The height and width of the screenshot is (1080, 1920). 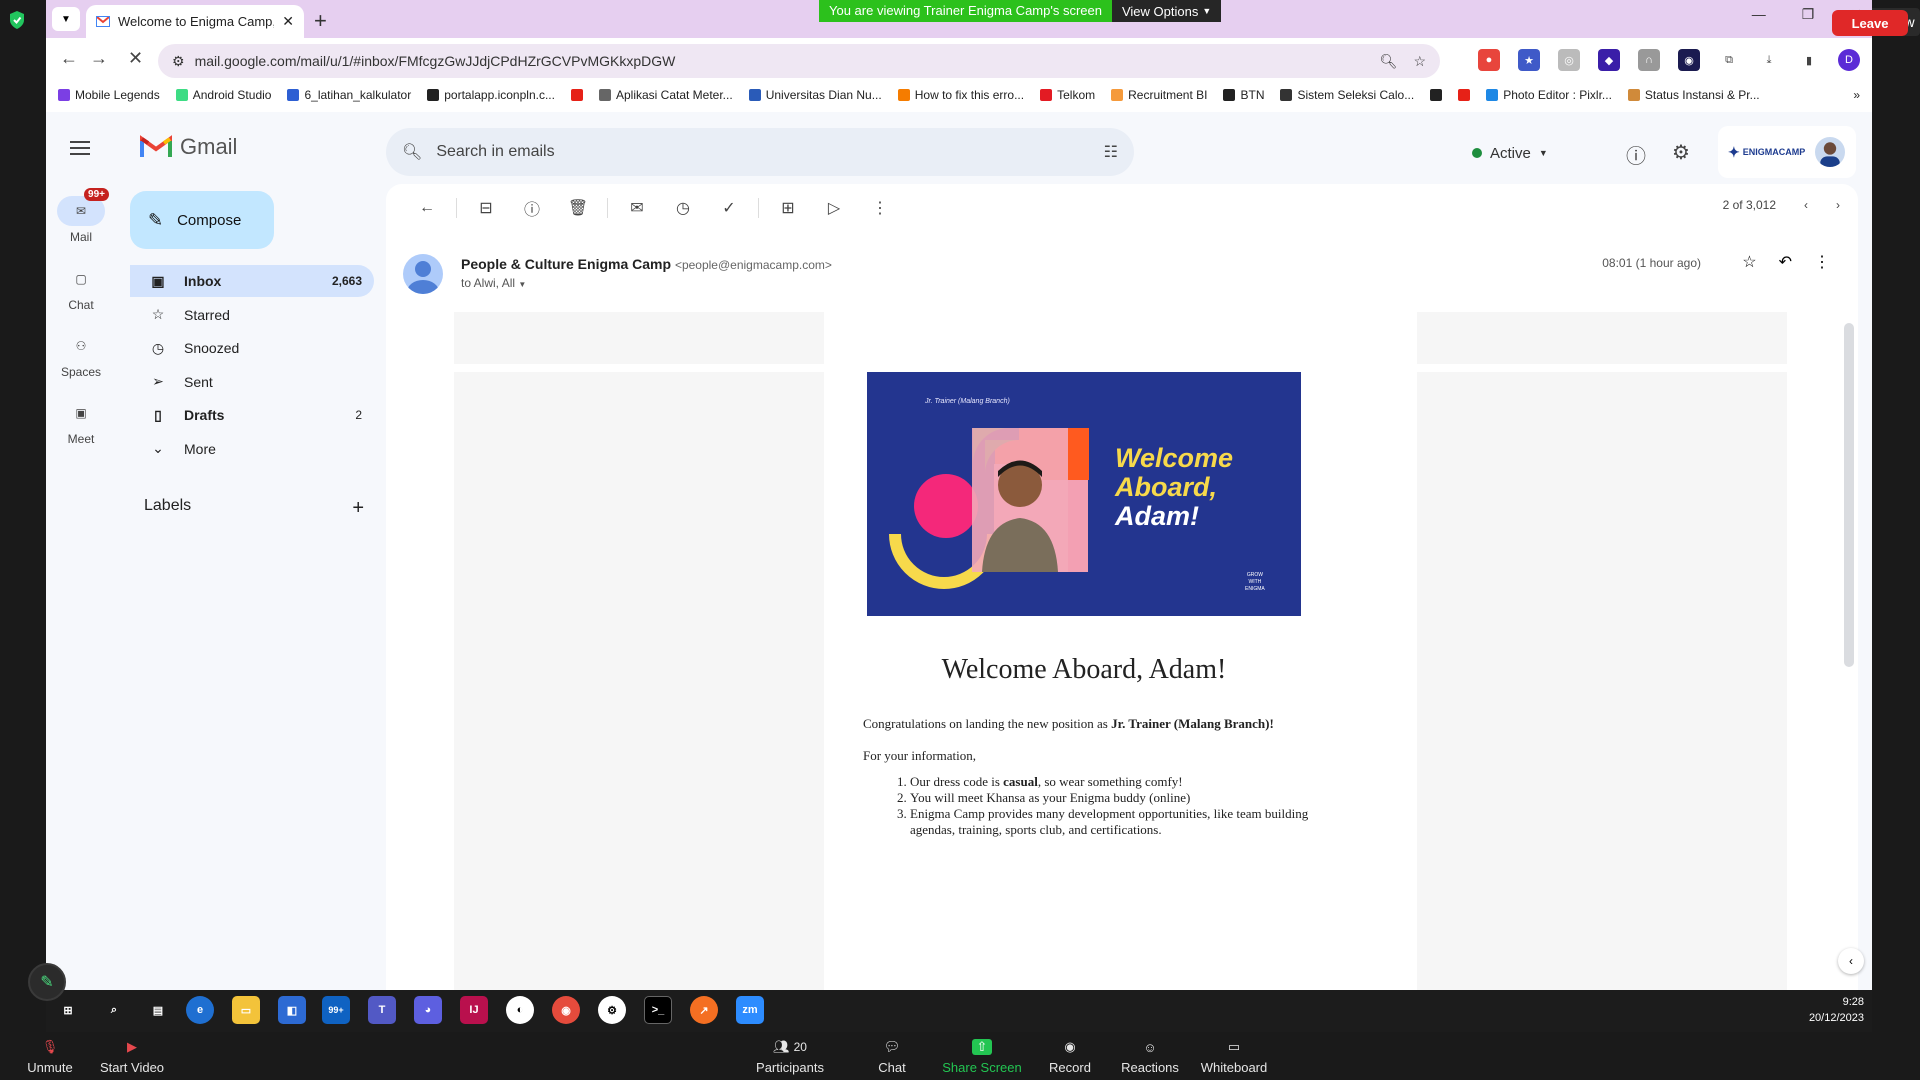 What do you see at coordinates (81, 288) in the screenshot?
I see `rail-chat: ▢ Chat` at bounding box center [81, 288].